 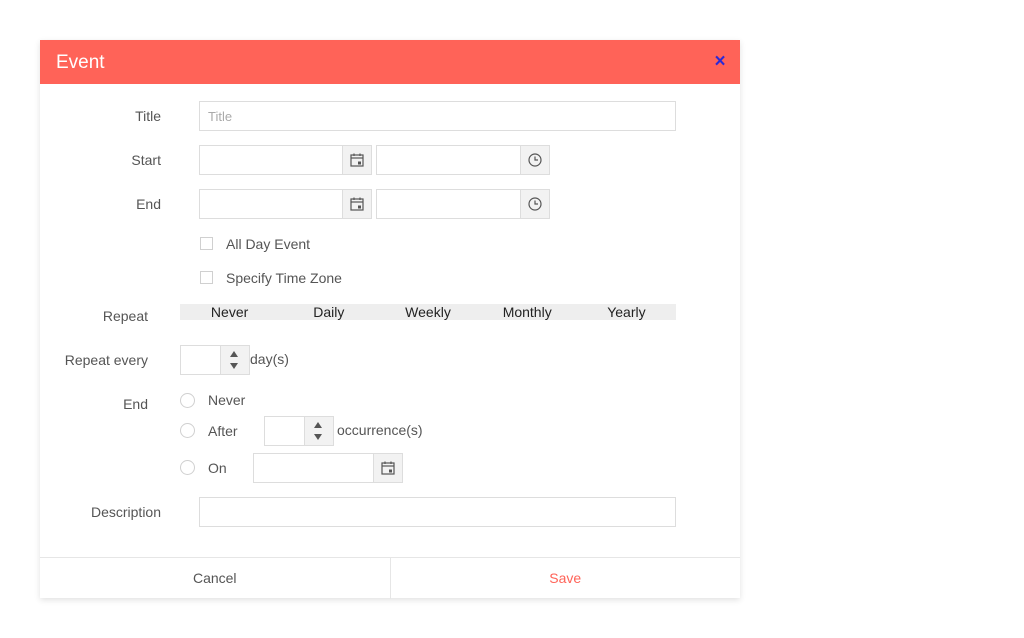 What do you see at coordinates (220, 116) in the screenshot?
I see `title-placeholder: Title` at bounding box center [220, 116].